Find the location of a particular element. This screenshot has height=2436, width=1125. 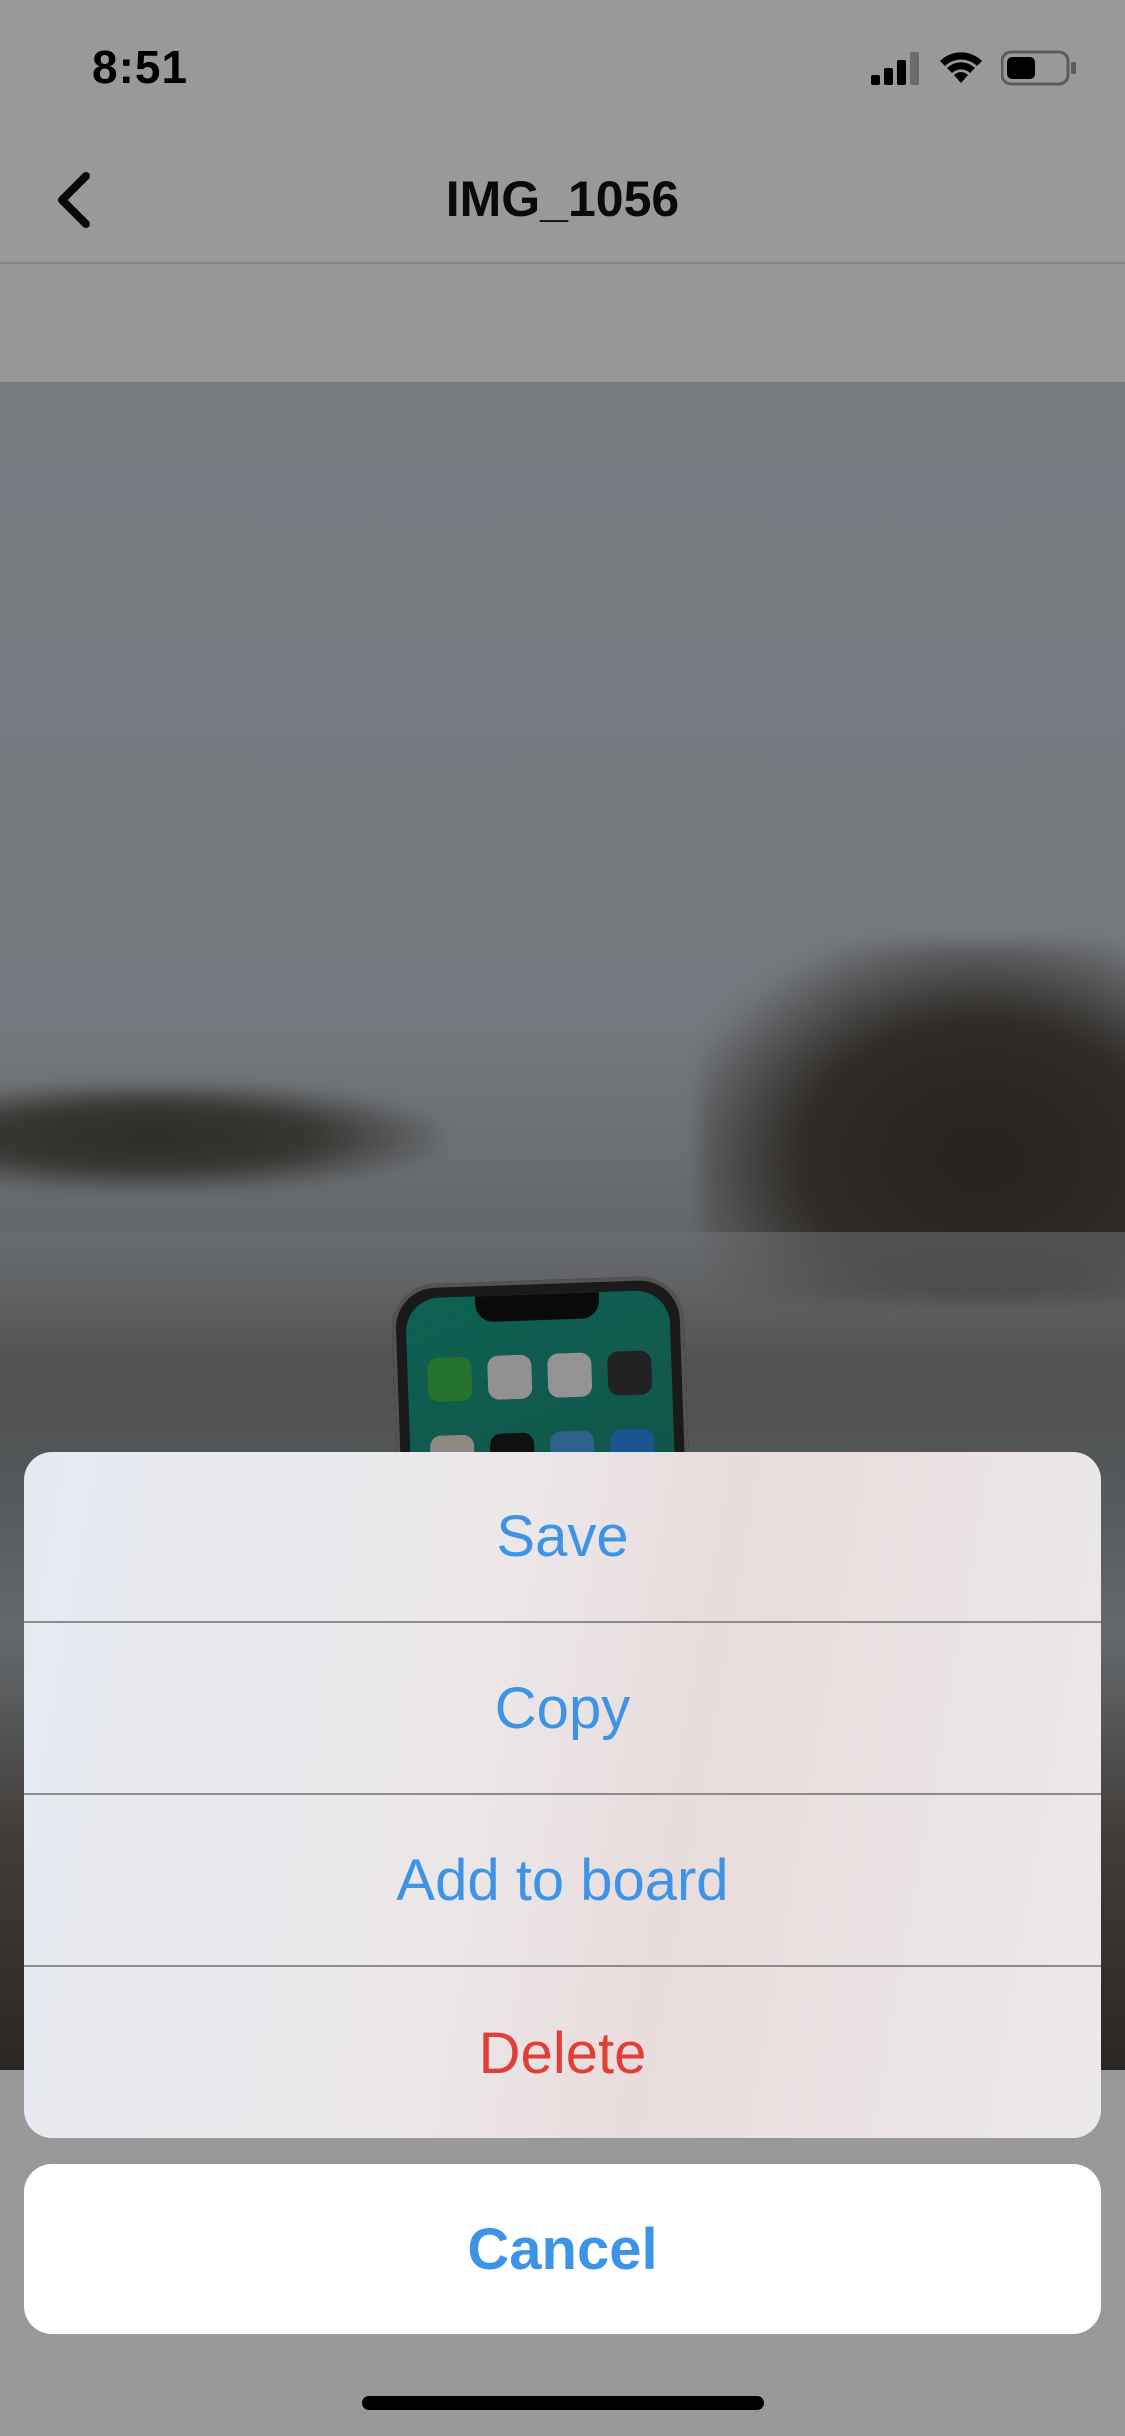

copy-button: Copy is located at coordinates (562, 1709).